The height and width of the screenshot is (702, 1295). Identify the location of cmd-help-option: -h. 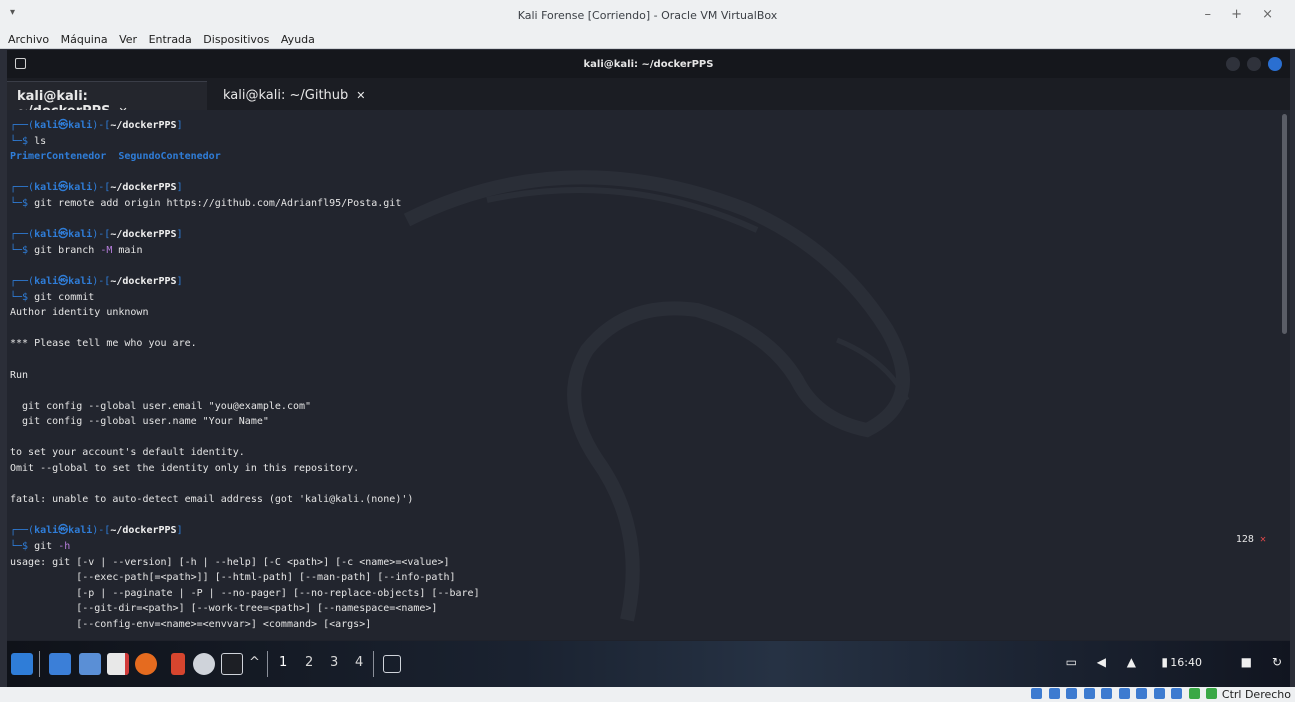
(64, 547).